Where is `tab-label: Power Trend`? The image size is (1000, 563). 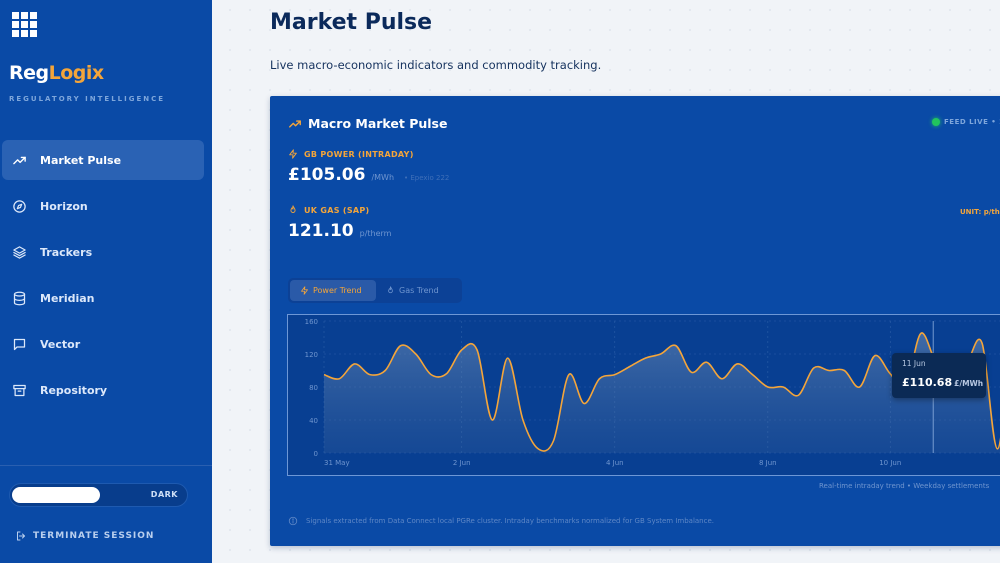
tab-label: Power Trend is located at coordinates (337, 290).